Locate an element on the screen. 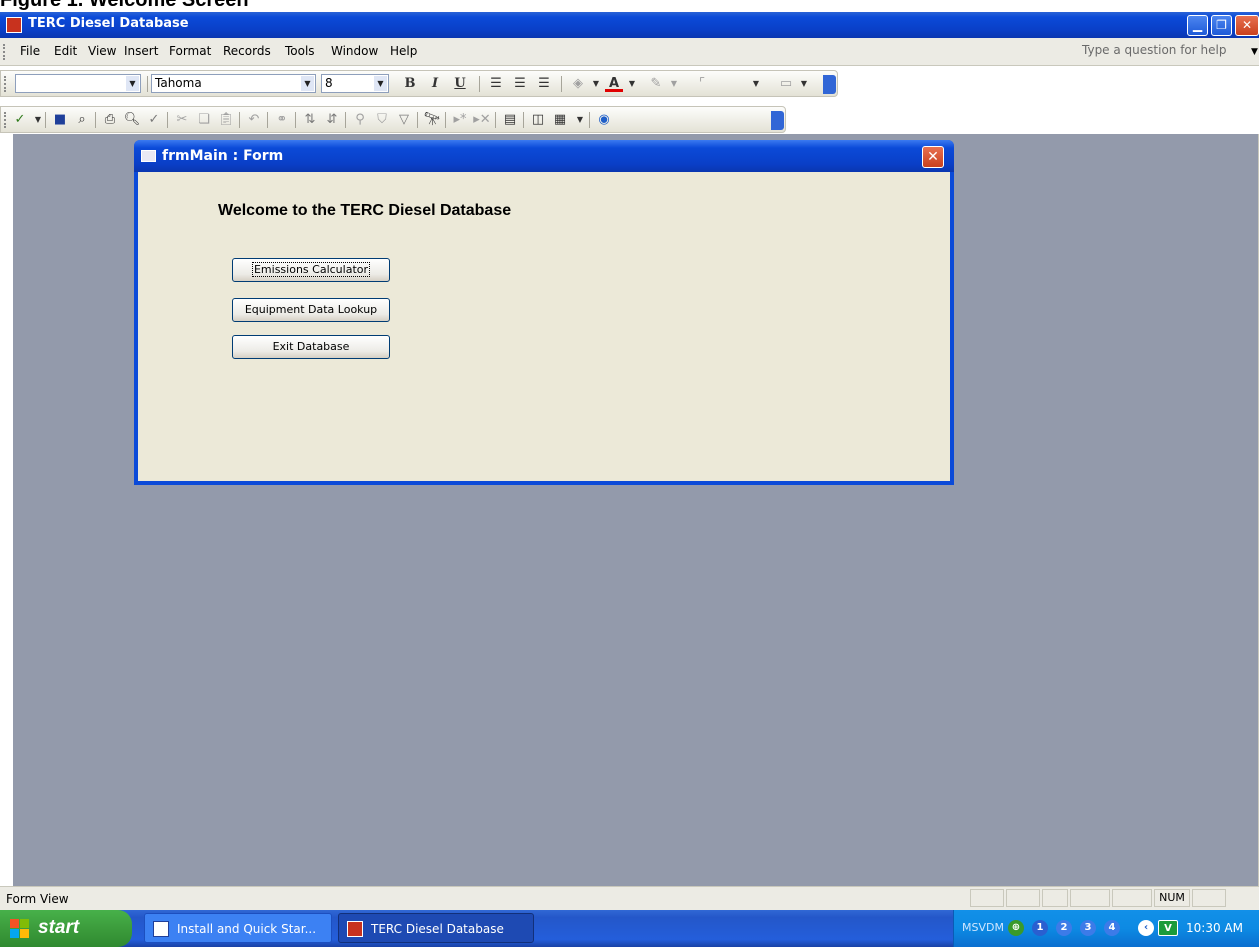  fill-color-icon: ◈ is located at coordinates (578, 84).